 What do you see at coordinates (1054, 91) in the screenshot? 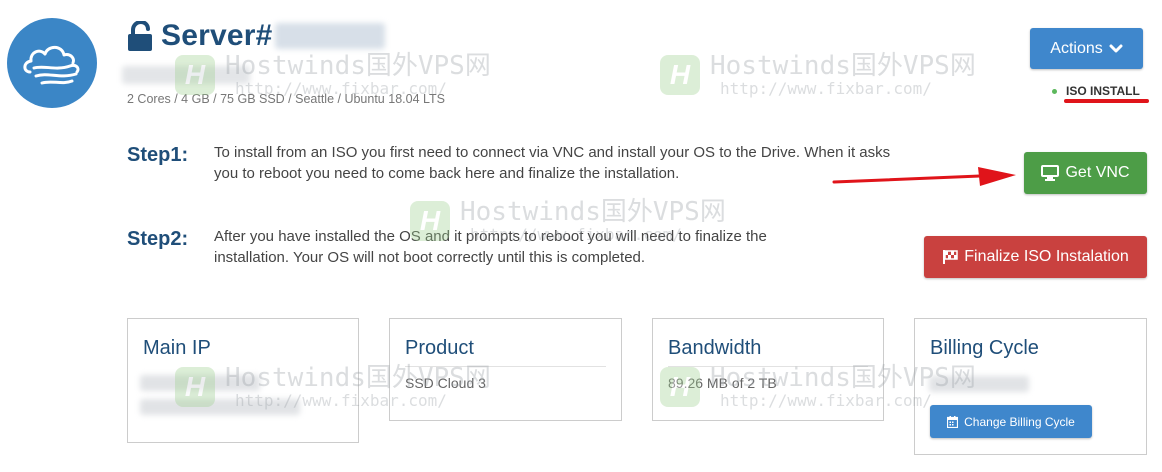
I see `status-dot` at bounding box center [1054, 91].